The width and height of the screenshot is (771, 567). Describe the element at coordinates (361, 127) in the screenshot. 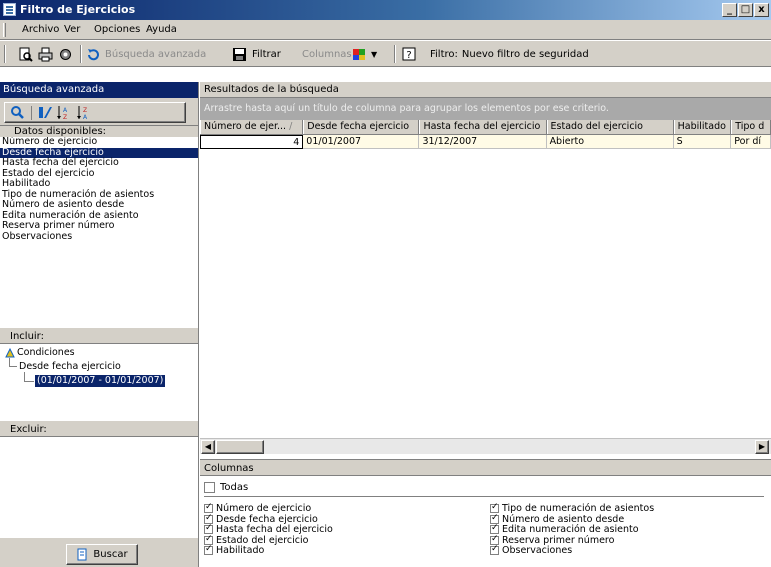

I see `column-header: Desde fecha ejercicio` at that location.